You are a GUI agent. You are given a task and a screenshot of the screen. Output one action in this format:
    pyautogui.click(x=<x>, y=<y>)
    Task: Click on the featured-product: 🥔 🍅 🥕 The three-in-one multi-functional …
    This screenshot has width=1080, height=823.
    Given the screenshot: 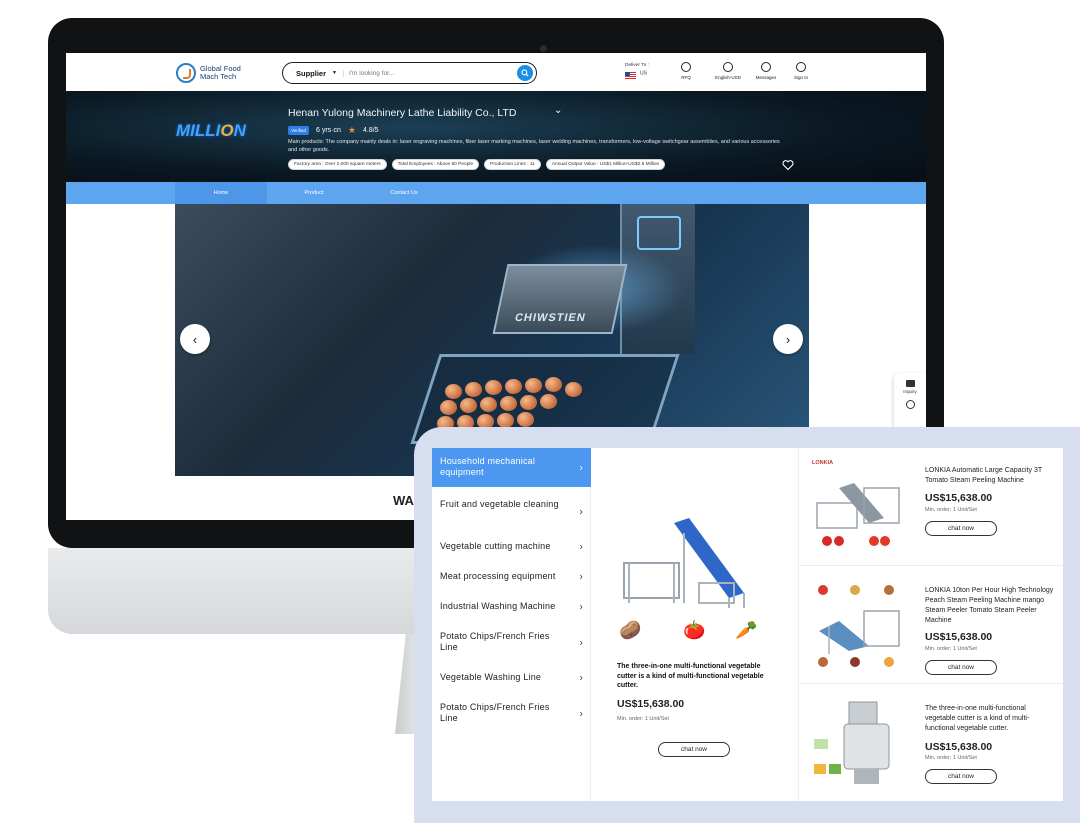 What is the action you would take?
    pyautogui.click(x=695, y=624)
    